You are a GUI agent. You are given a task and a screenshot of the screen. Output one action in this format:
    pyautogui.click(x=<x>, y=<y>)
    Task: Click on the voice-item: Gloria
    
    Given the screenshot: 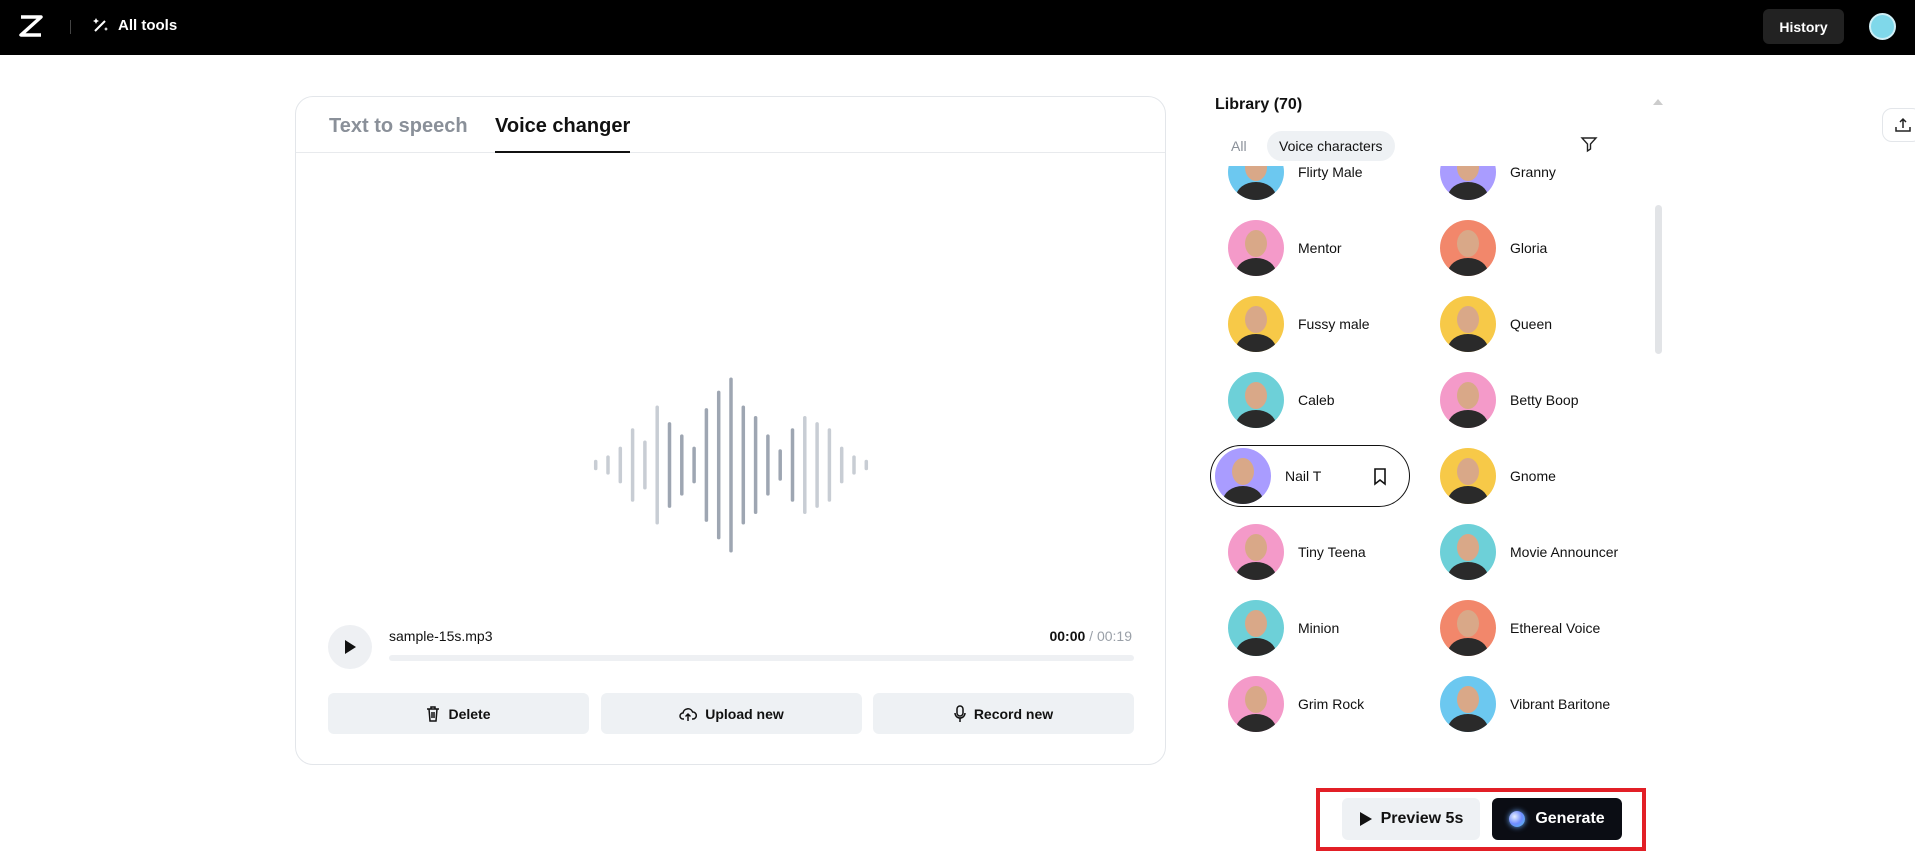 What is the action you would take?
    pyautogui.click(x=1525, y=248)
    